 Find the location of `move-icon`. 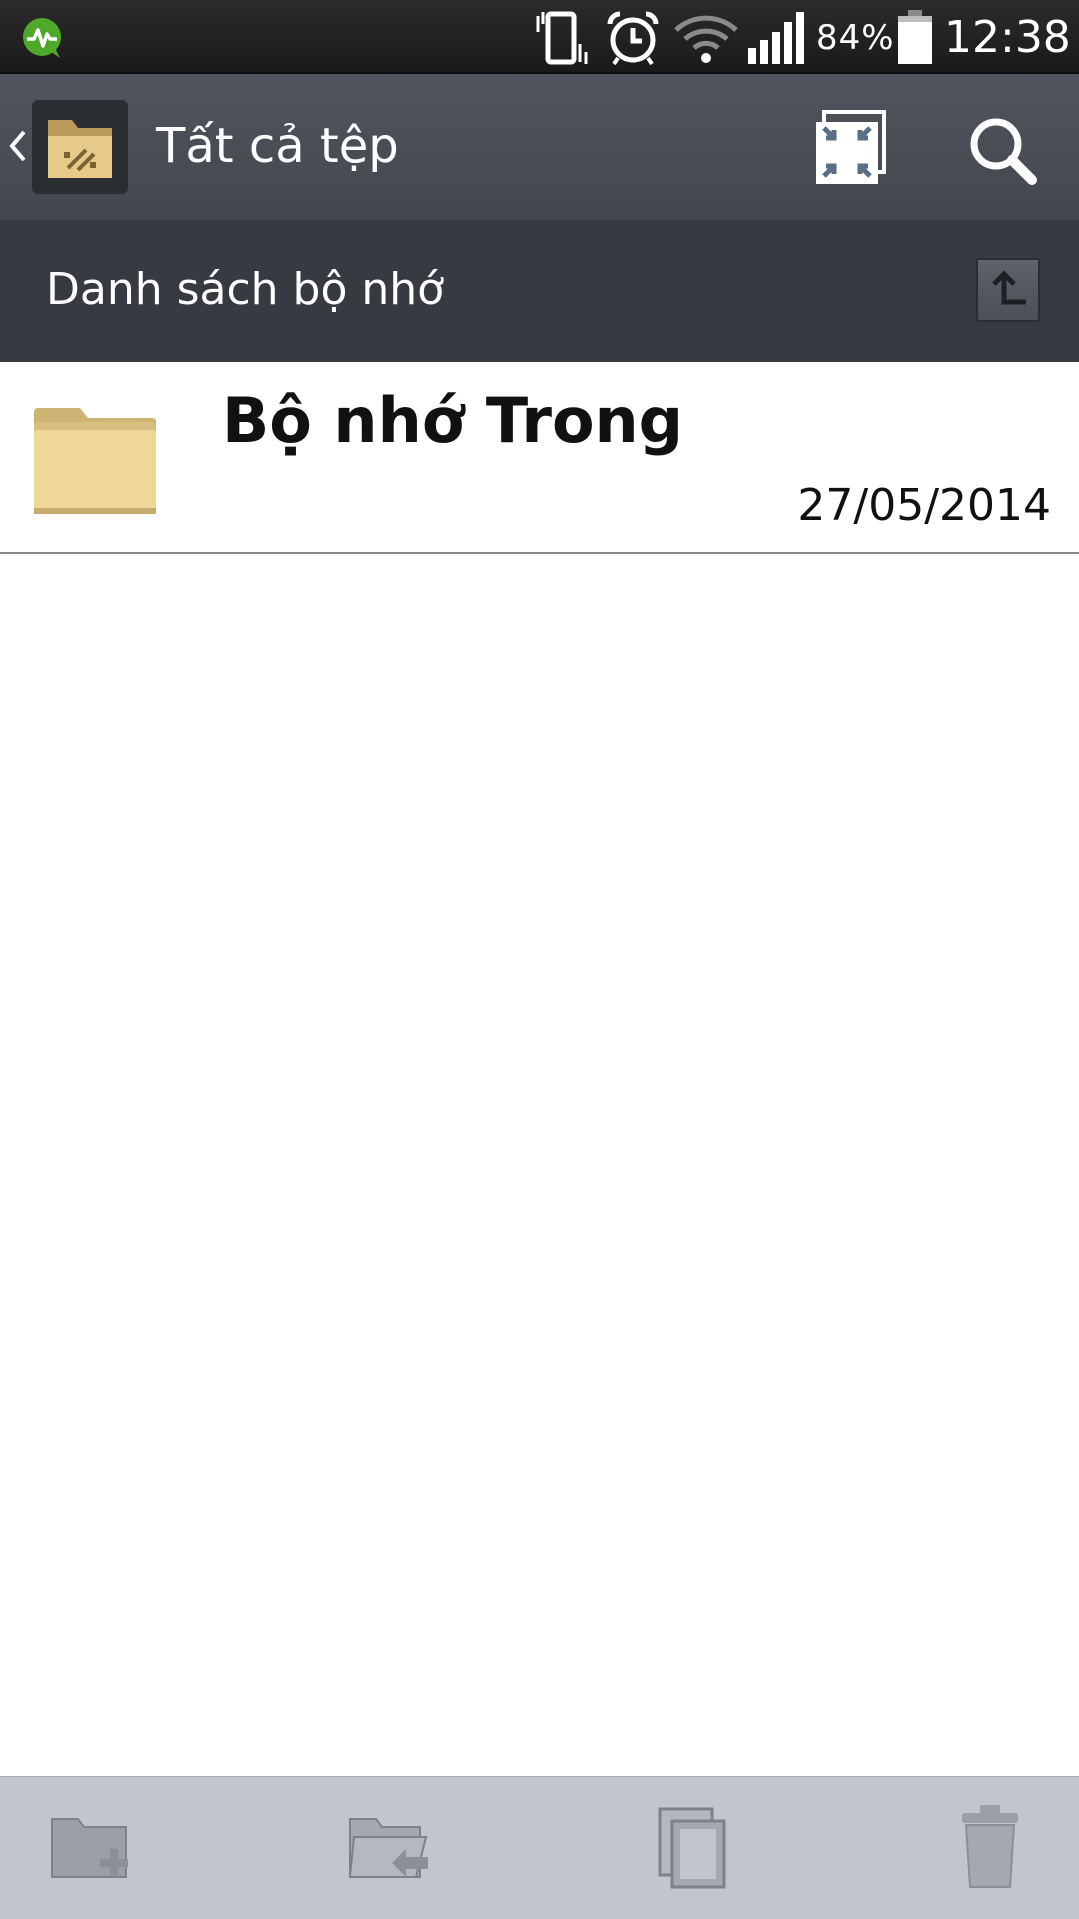

move-icon is located at coordinates (388, 1848).